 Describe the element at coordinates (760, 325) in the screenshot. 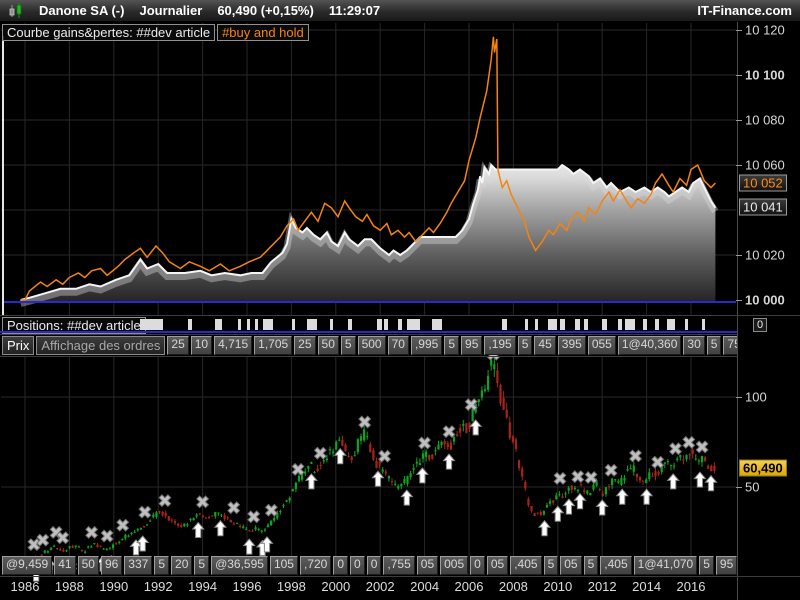

I see `positions-zero-tick: 0` at that location.